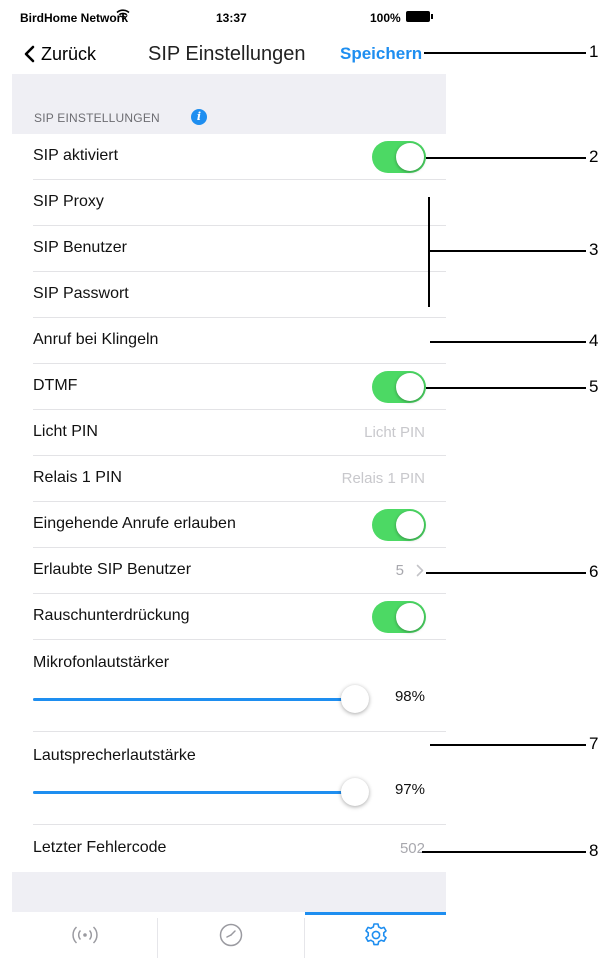  I want to click on callout-number: 3, so click(594, 249).